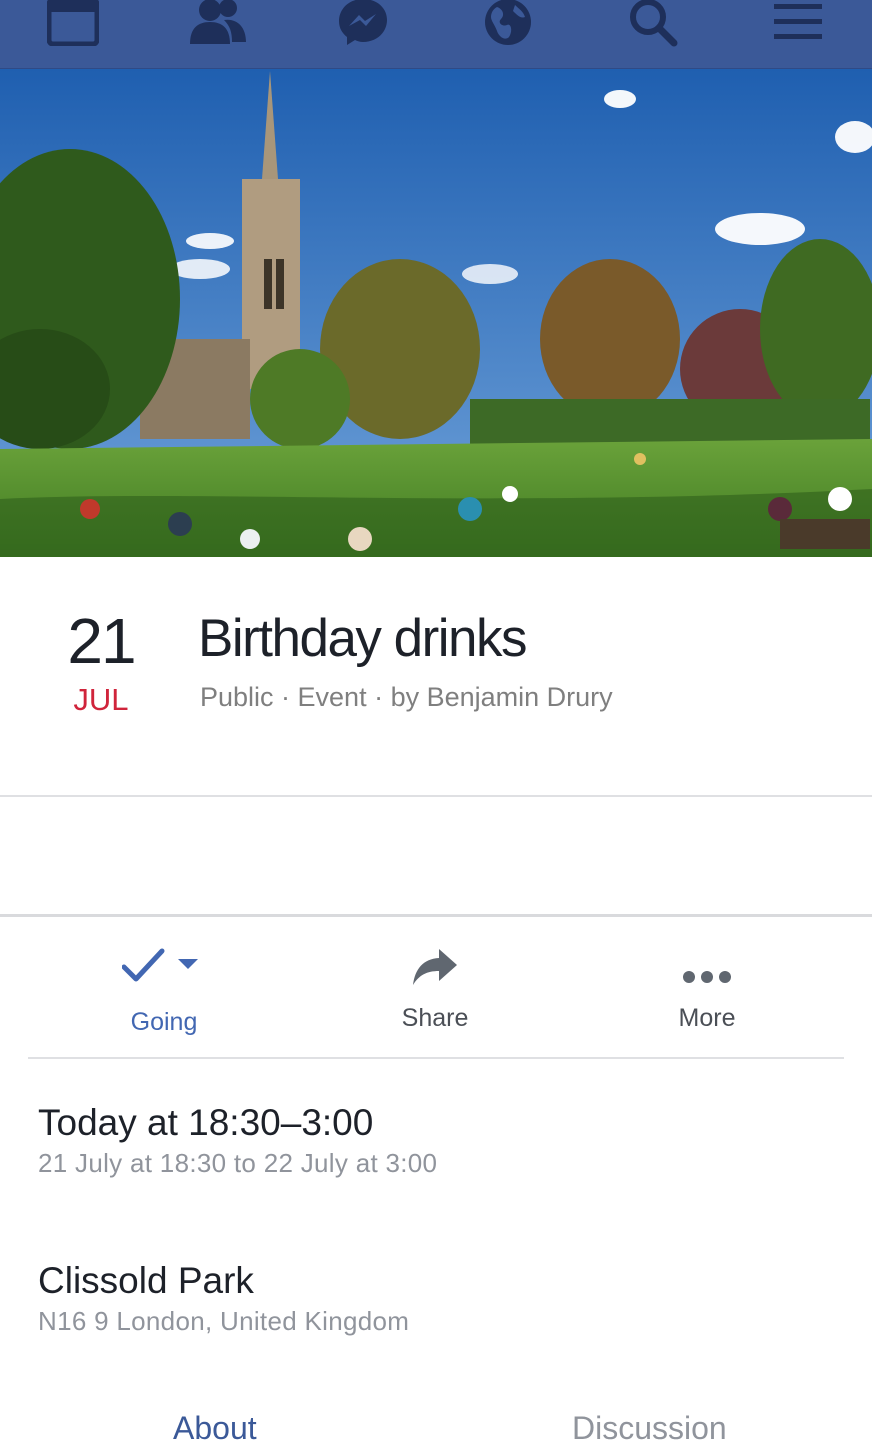 The height and width of the screenshot is (1454, 872). Describe the element at coordinates (146, 1281) in the screenshot. I see `event-location: Clissold Park` at that location.